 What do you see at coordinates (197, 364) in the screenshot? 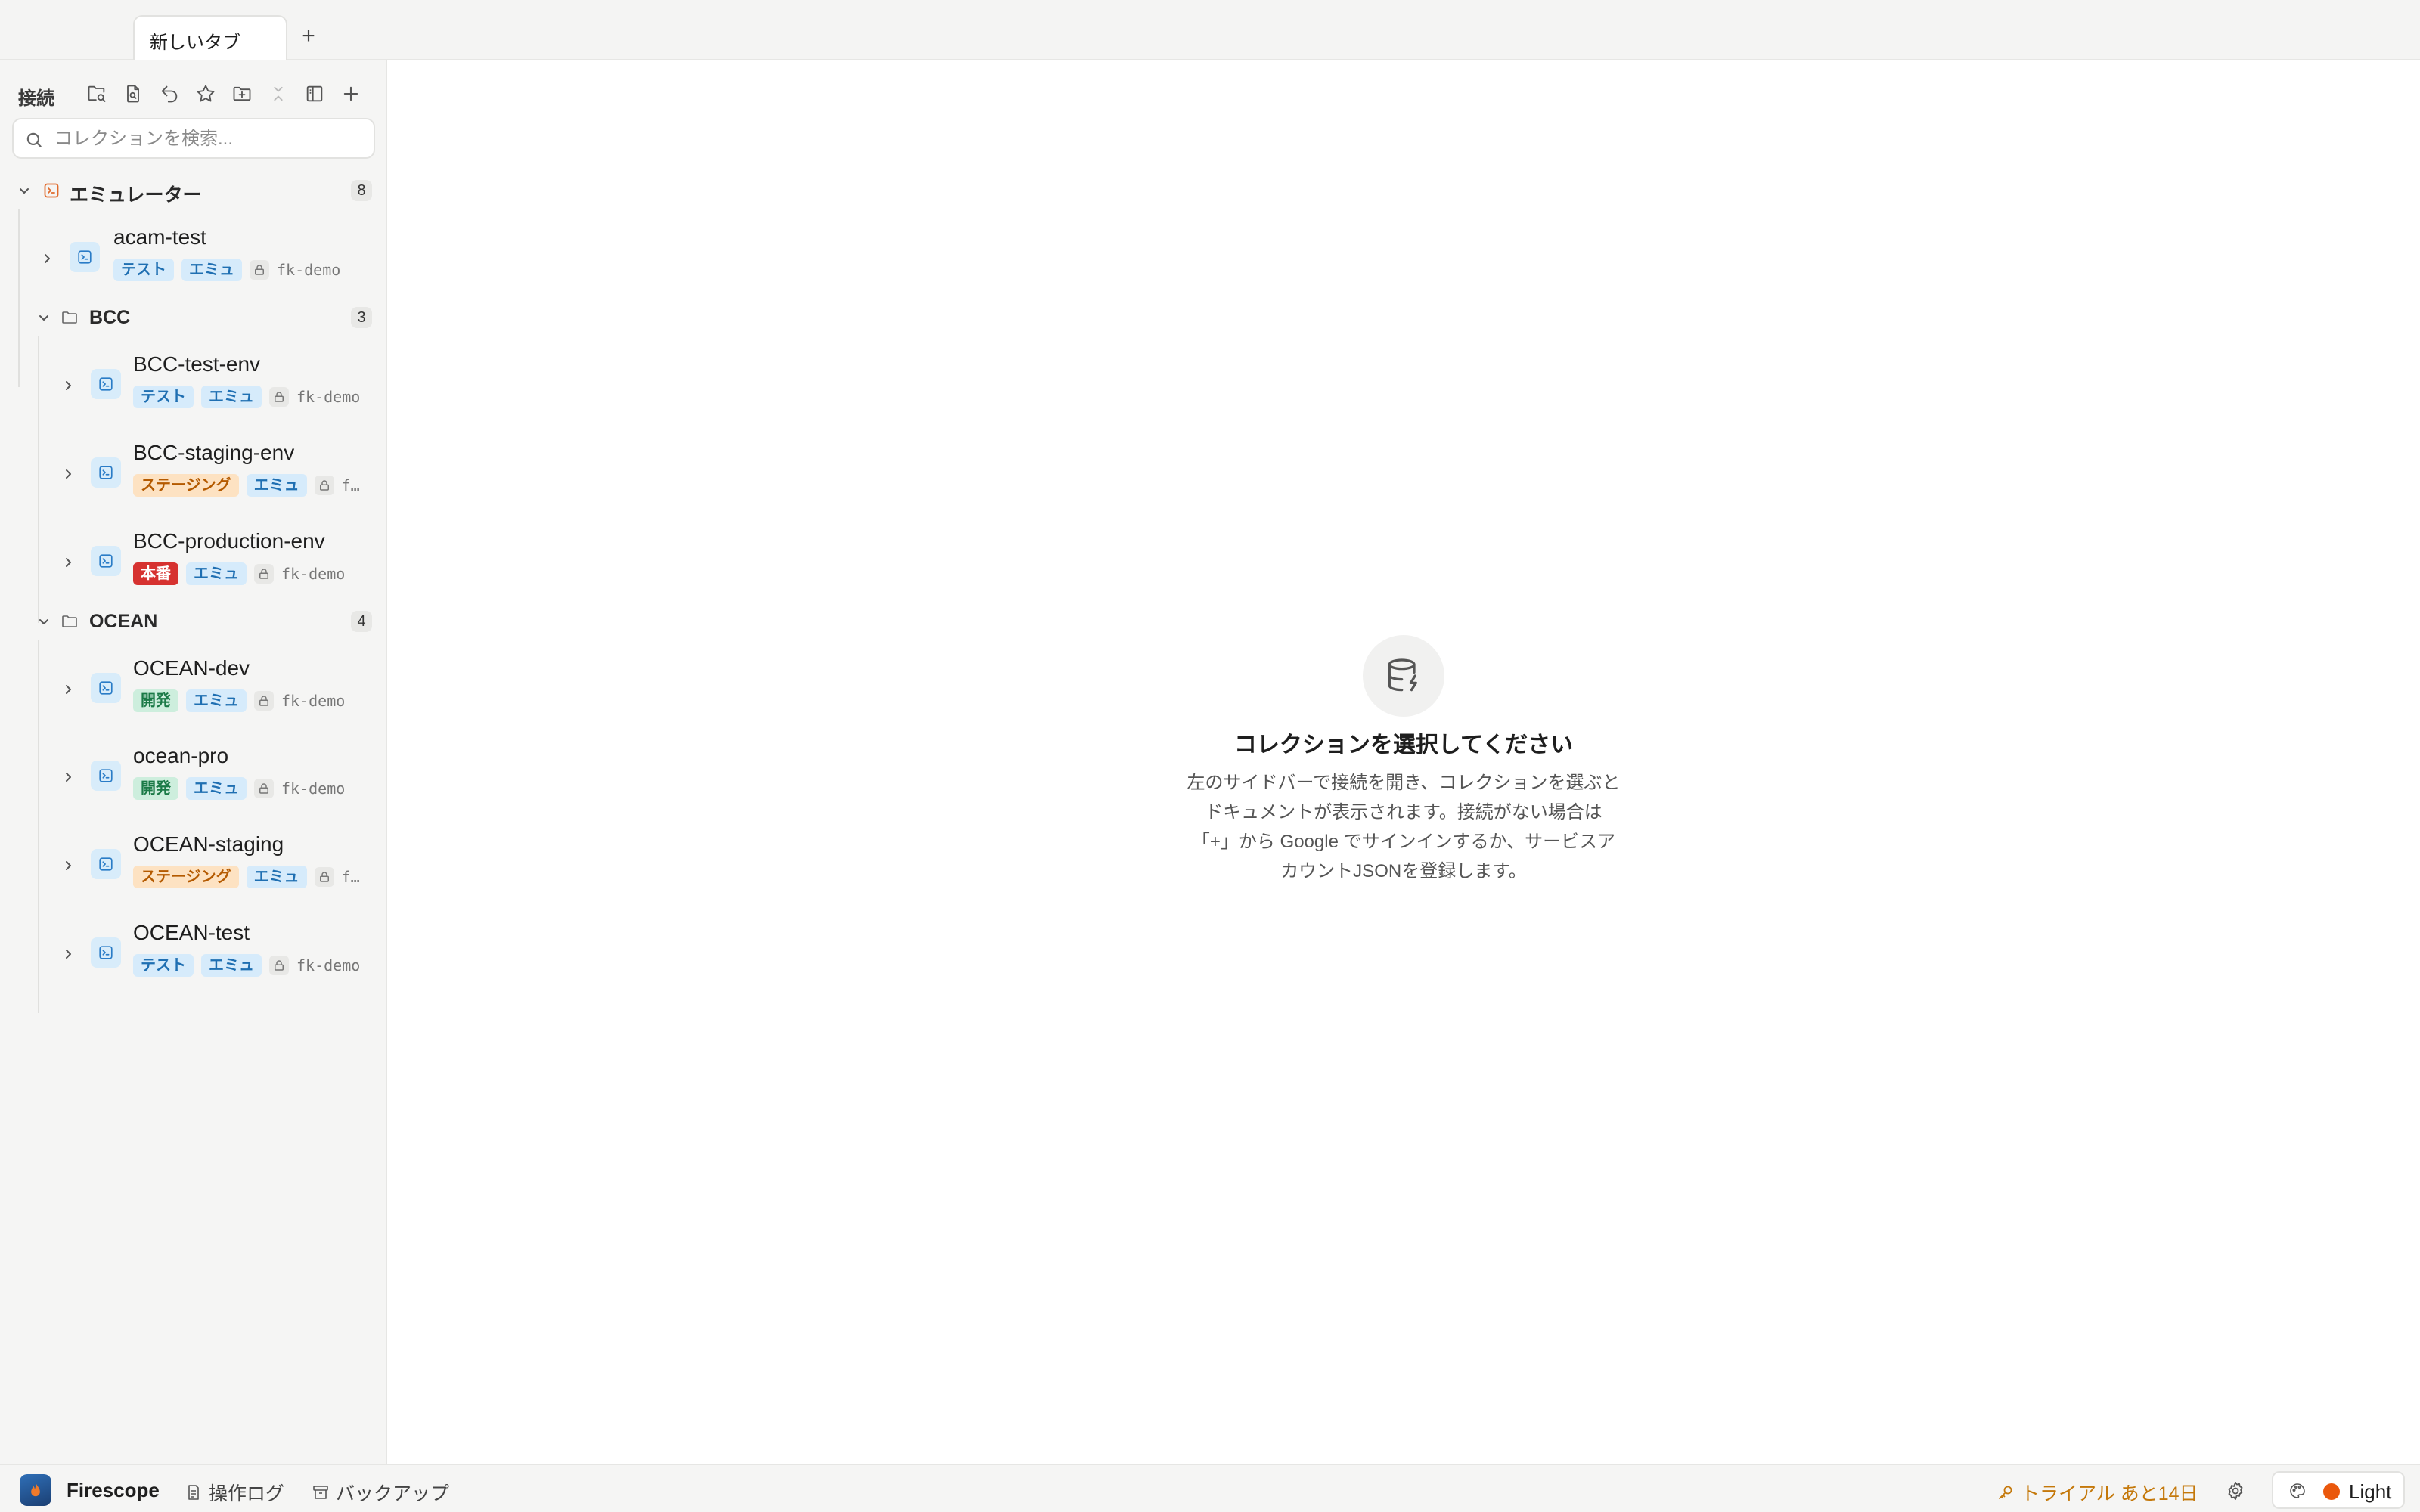
I see `connection-name: BCC-test-env` at bounding box center [197, 364].